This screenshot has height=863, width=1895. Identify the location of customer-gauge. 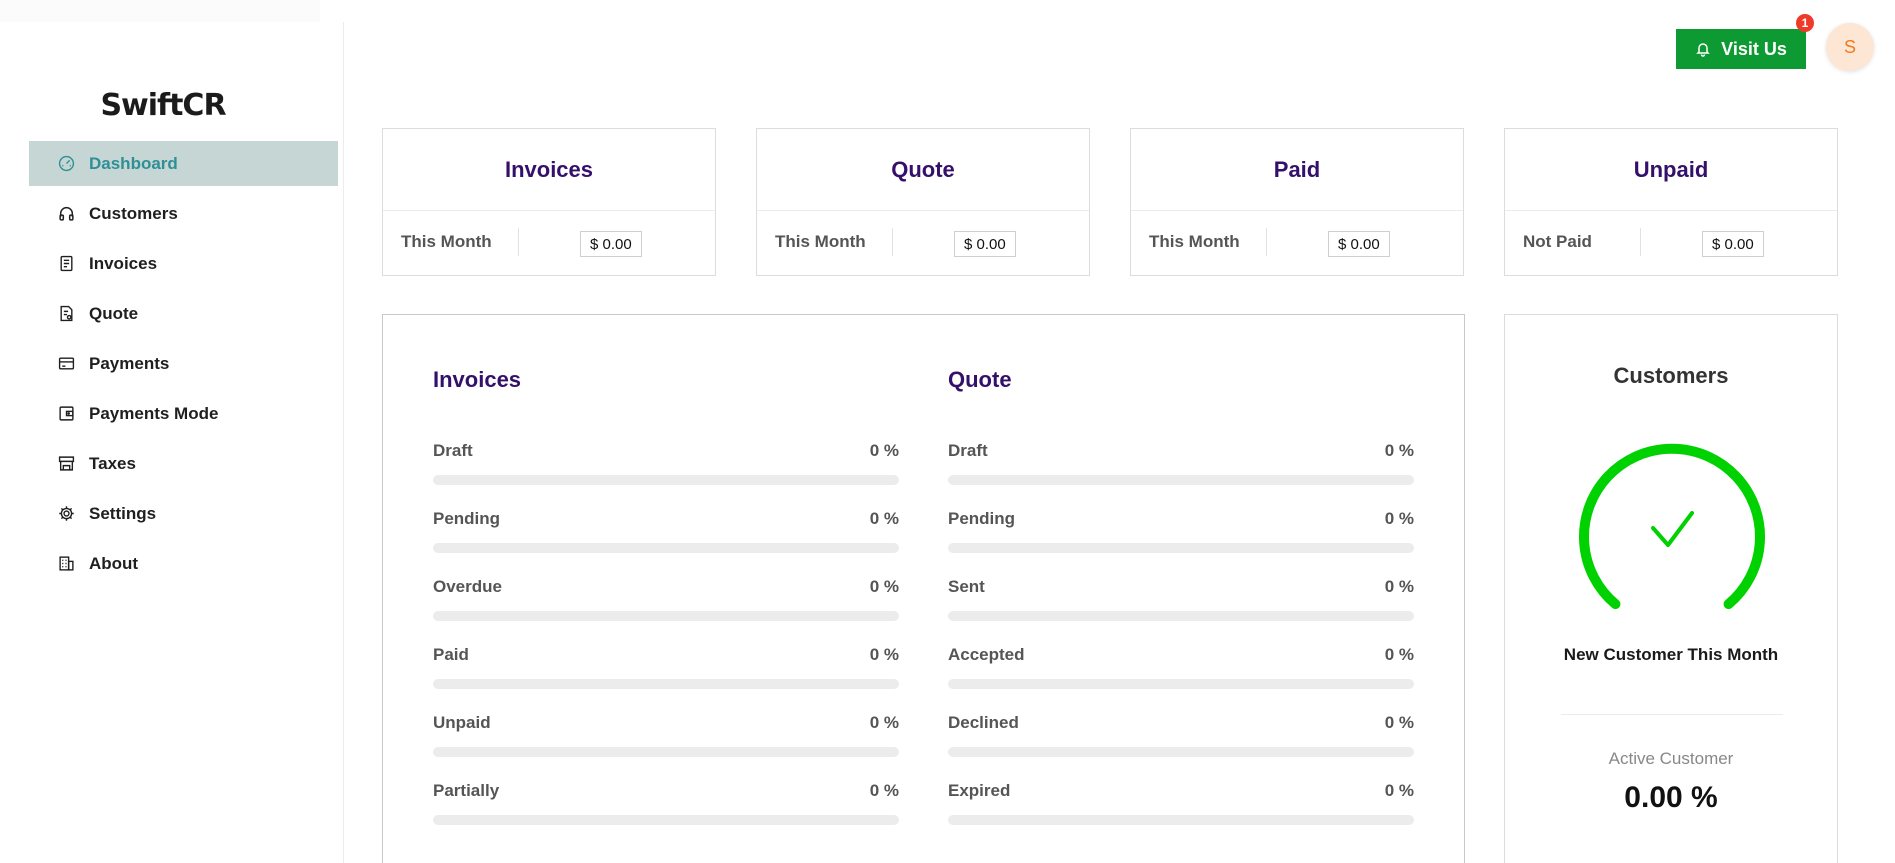
(1672, 526).